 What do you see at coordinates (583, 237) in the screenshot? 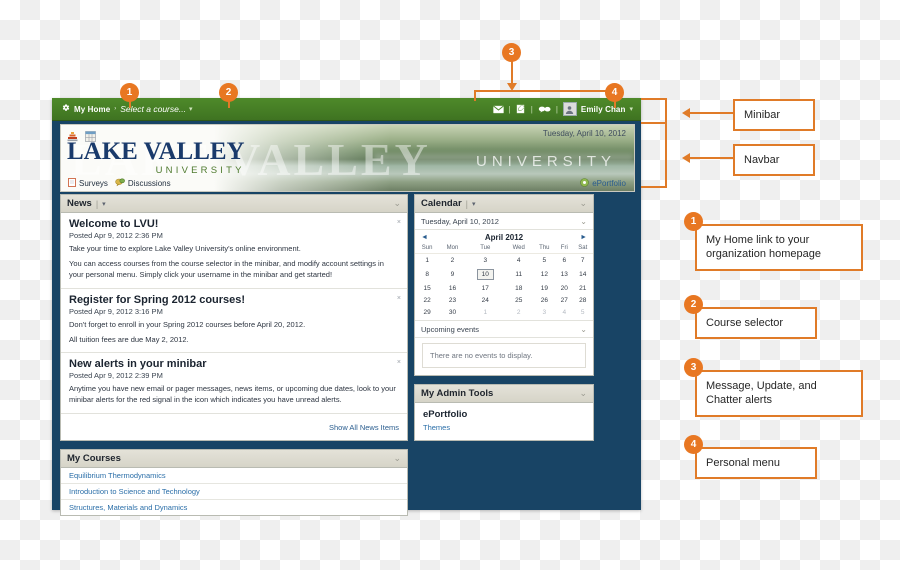
I see `next-month-icon: ►` at bounding box center [583, 237].